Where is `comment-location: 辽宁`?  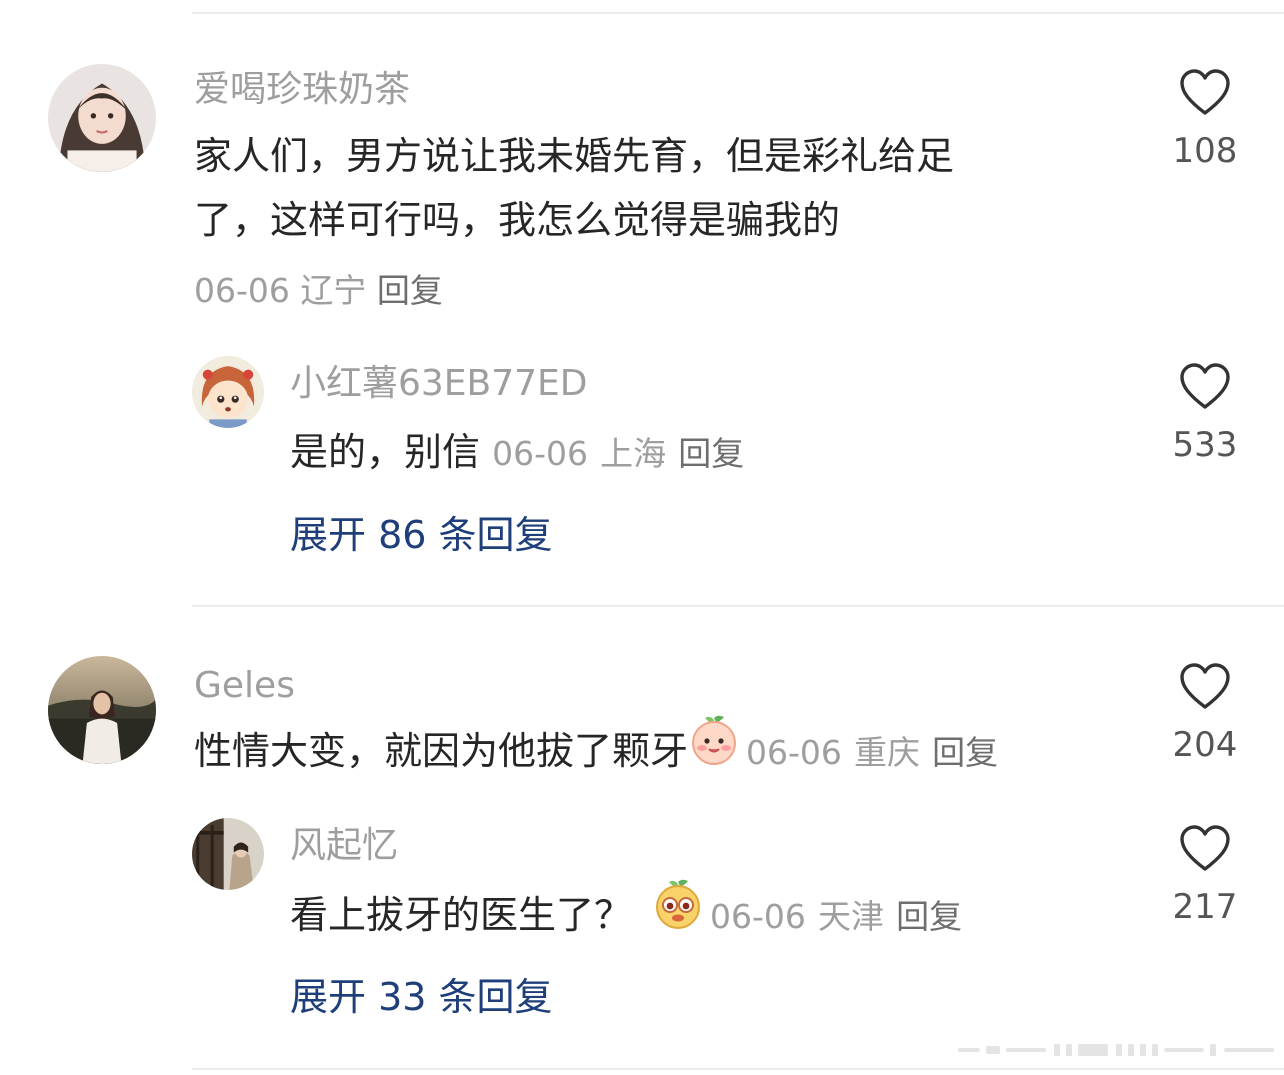
comment-location: 辽宁 is located at coordinates (333, 290).